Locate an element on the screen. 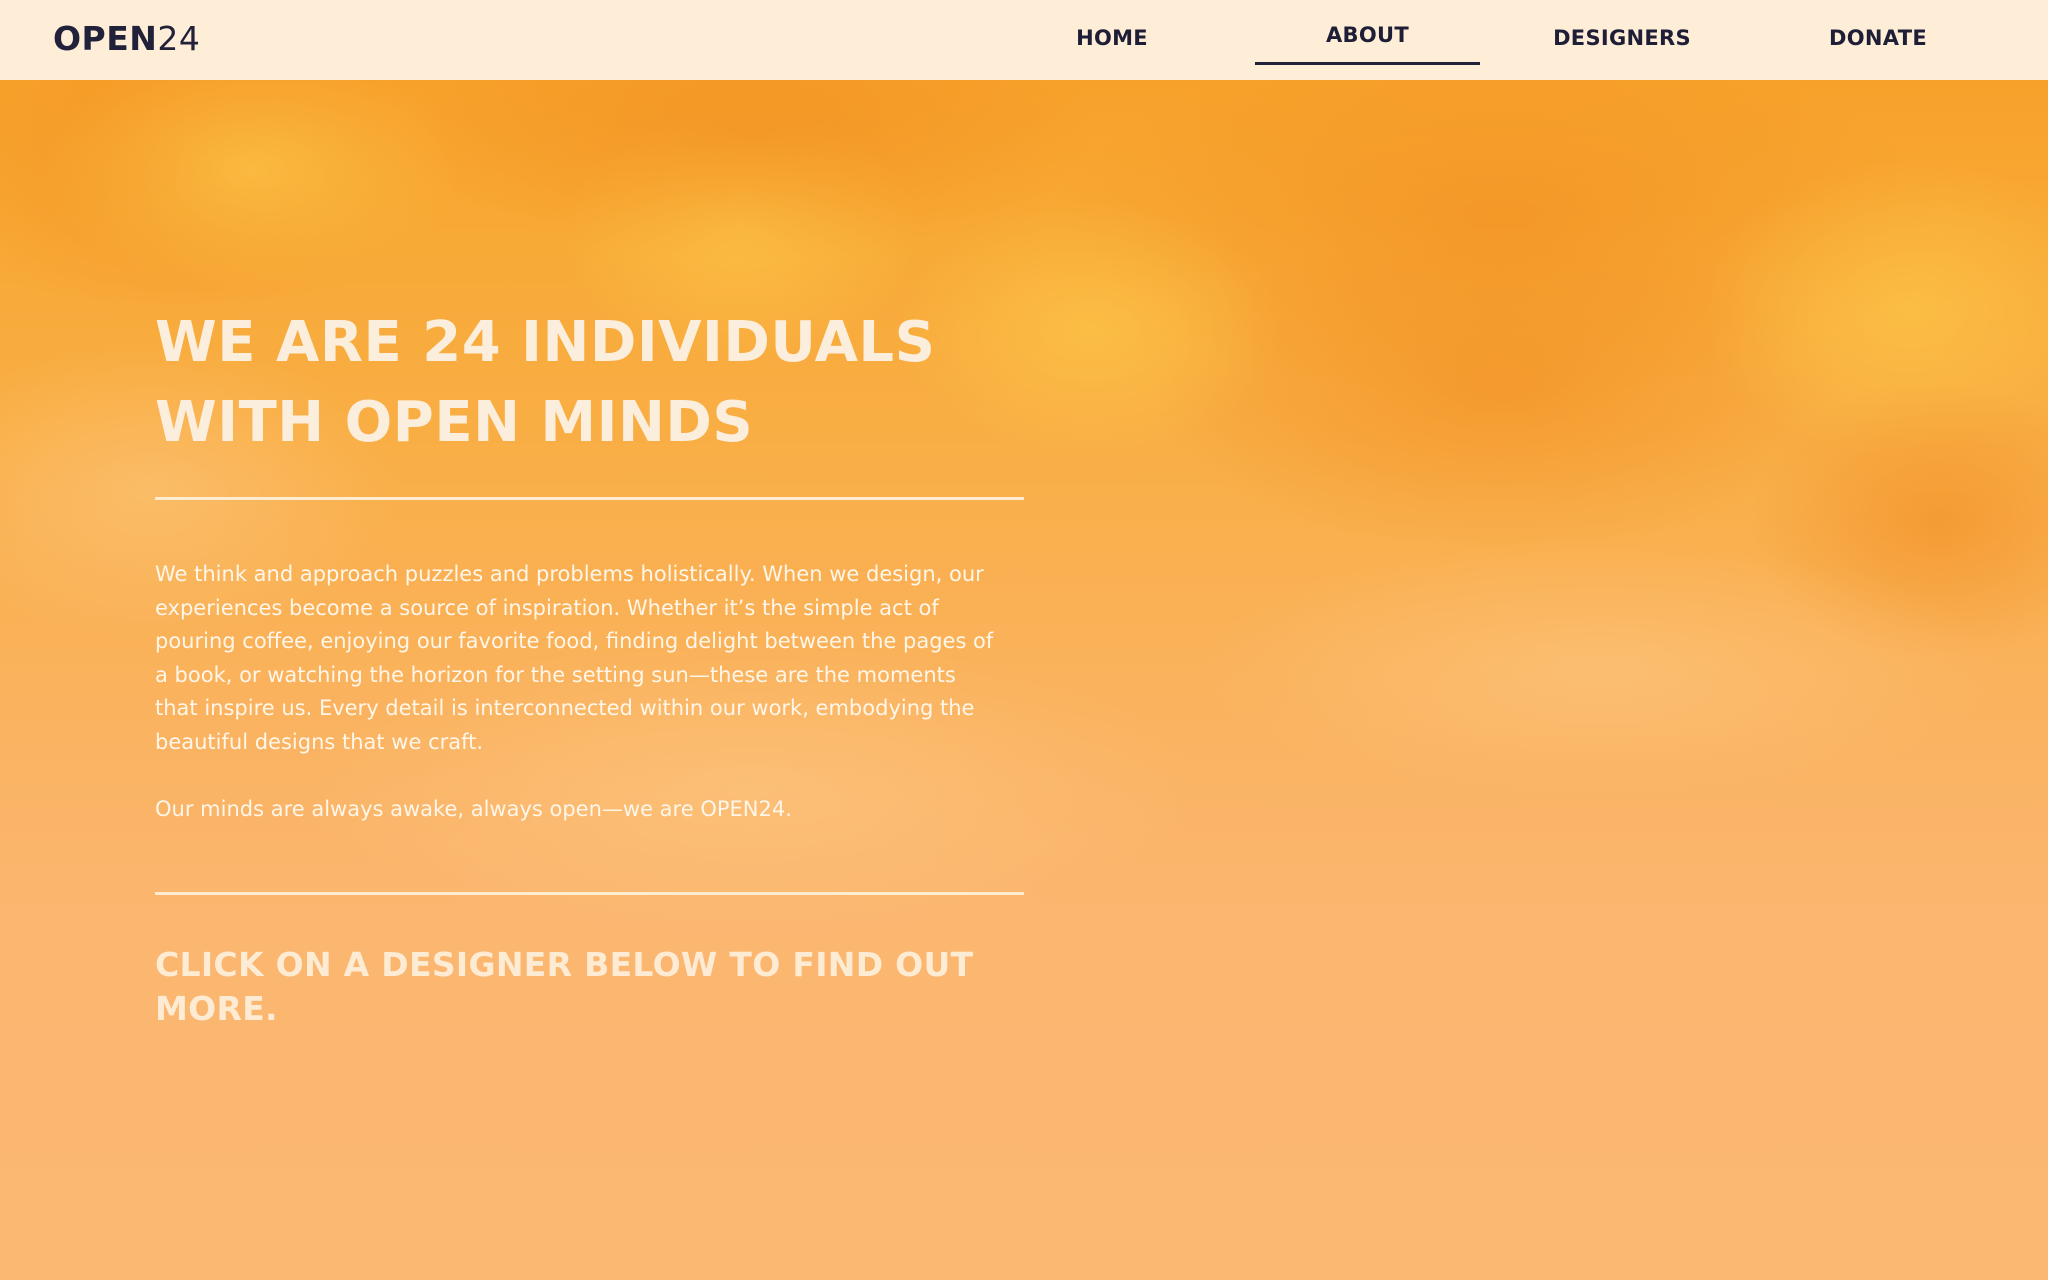  logo-text-open: OPEN is located at coordinates (105, 38).